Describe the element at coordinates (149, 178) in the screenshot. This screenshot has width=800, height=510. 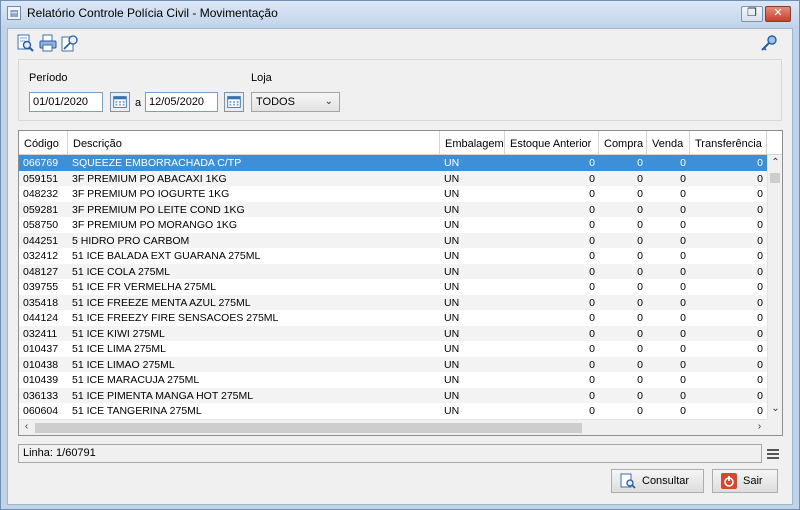
I see `table-cell: 3F PREMIUM PO ABACAXI 1KG` at that location.